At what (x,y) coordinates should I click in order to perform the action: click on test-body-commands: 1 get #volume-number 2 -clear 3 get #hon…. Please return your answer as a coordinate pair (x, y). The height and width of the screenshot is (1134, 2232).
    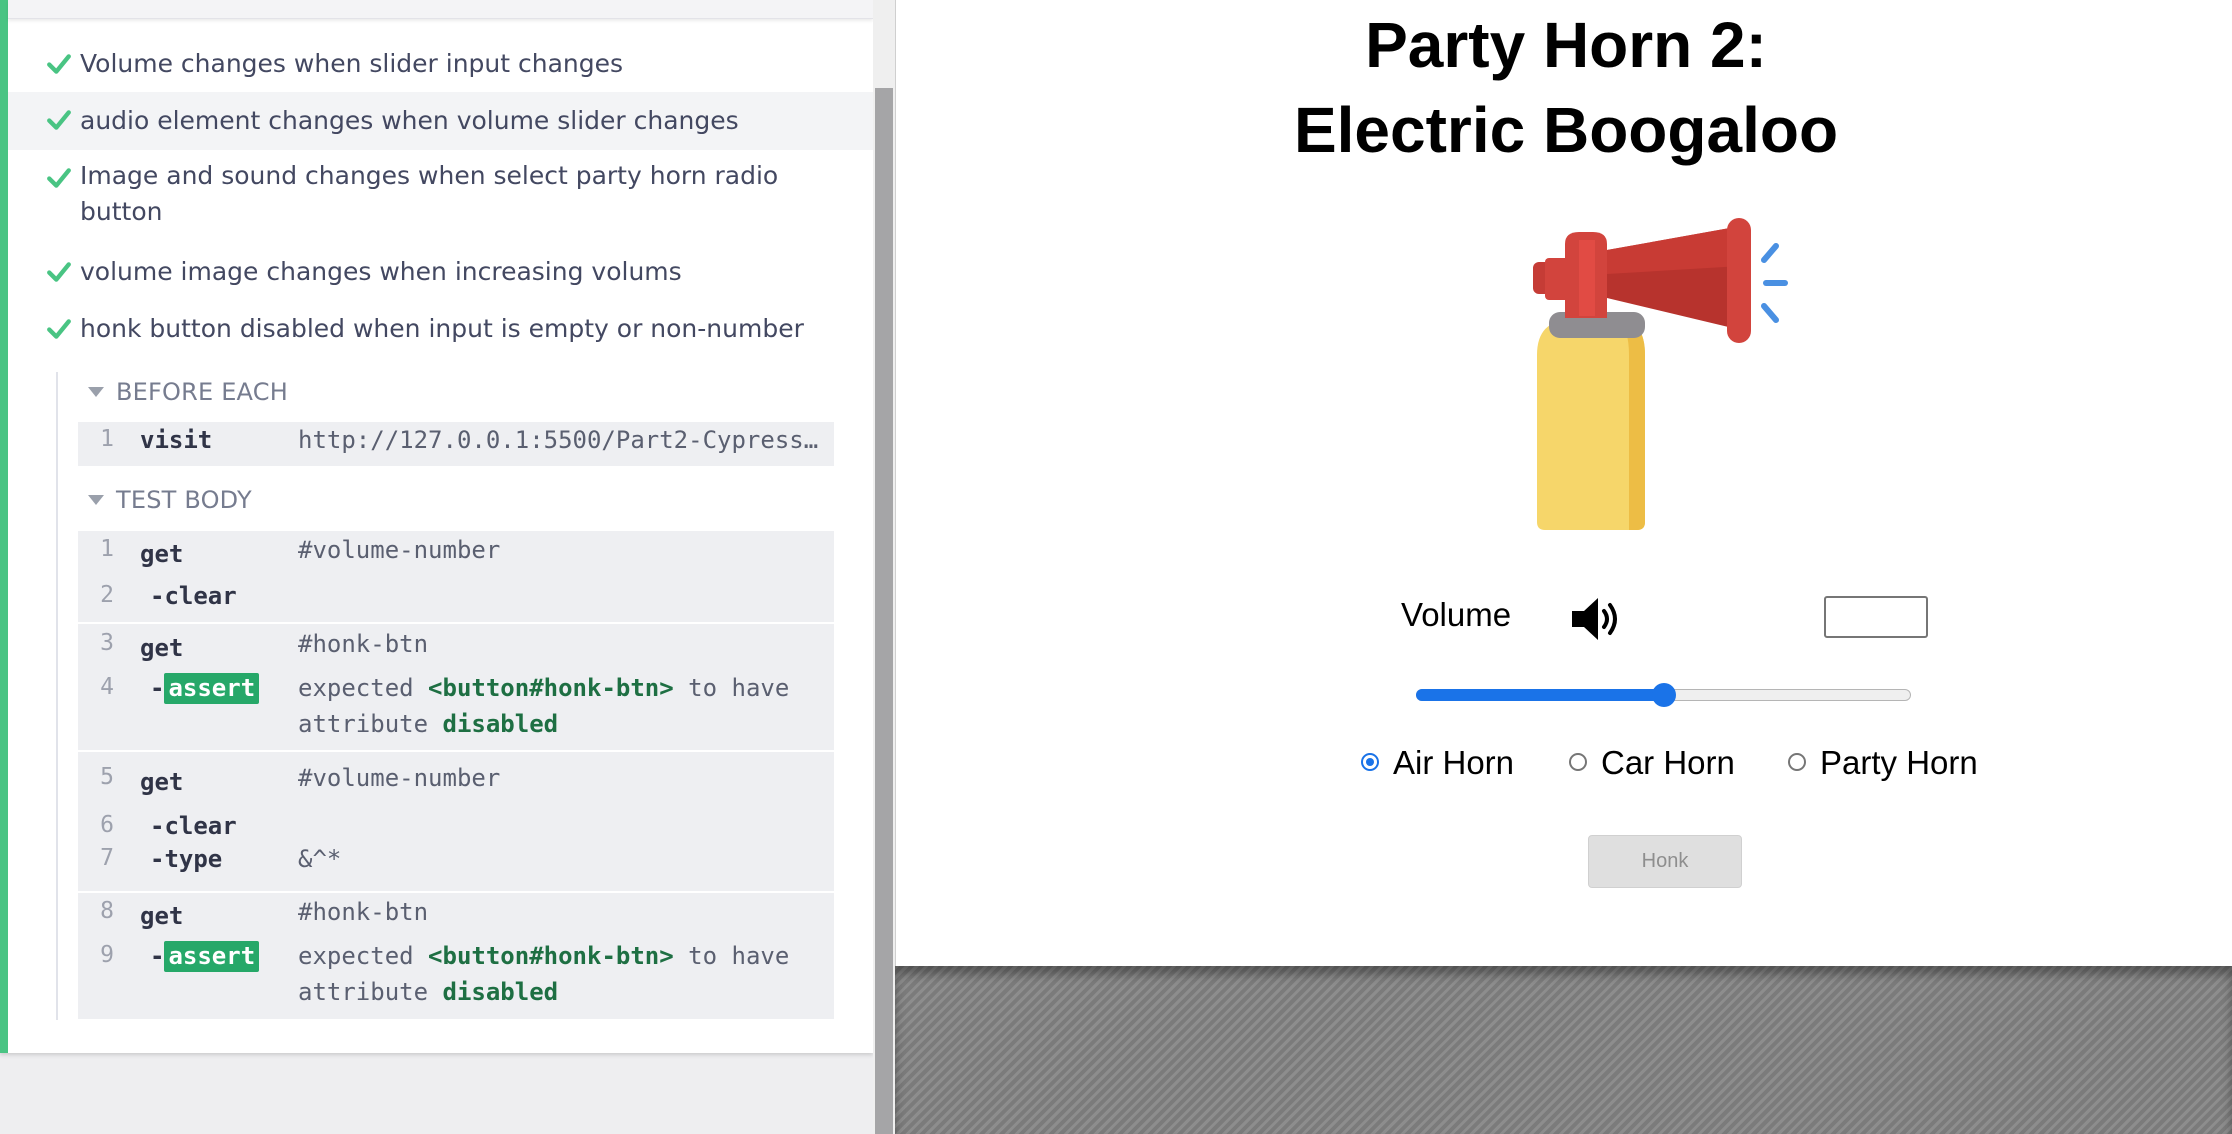
    Looking at the image, I should click on (456, 775).